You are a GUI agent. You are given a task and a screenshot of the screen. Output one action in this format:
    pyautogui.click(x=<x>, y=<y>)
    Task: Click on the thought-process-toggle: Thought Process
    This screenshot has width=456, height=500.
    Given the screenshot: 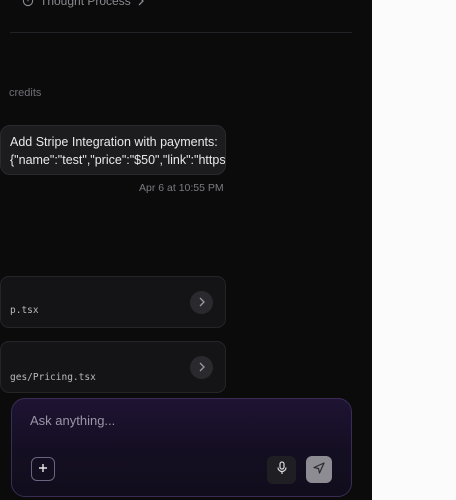 What is the action you would take?
    pyautogui.click(x=83, y=4)
    